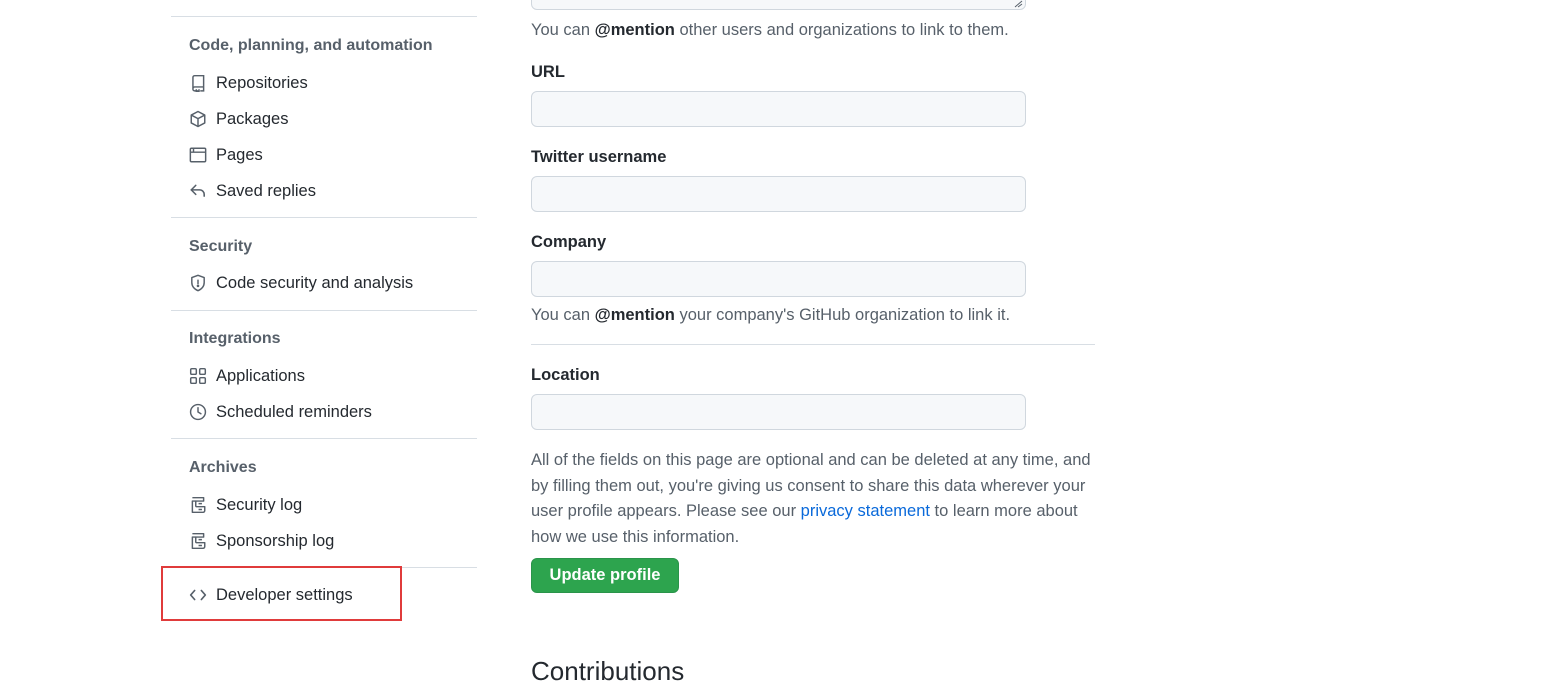 The width and height of the screenshot is (1546, 697). Describe the element at coordinates (260, 375) in the screenshot. I see `sidebar-item-label: Applications` at that location.